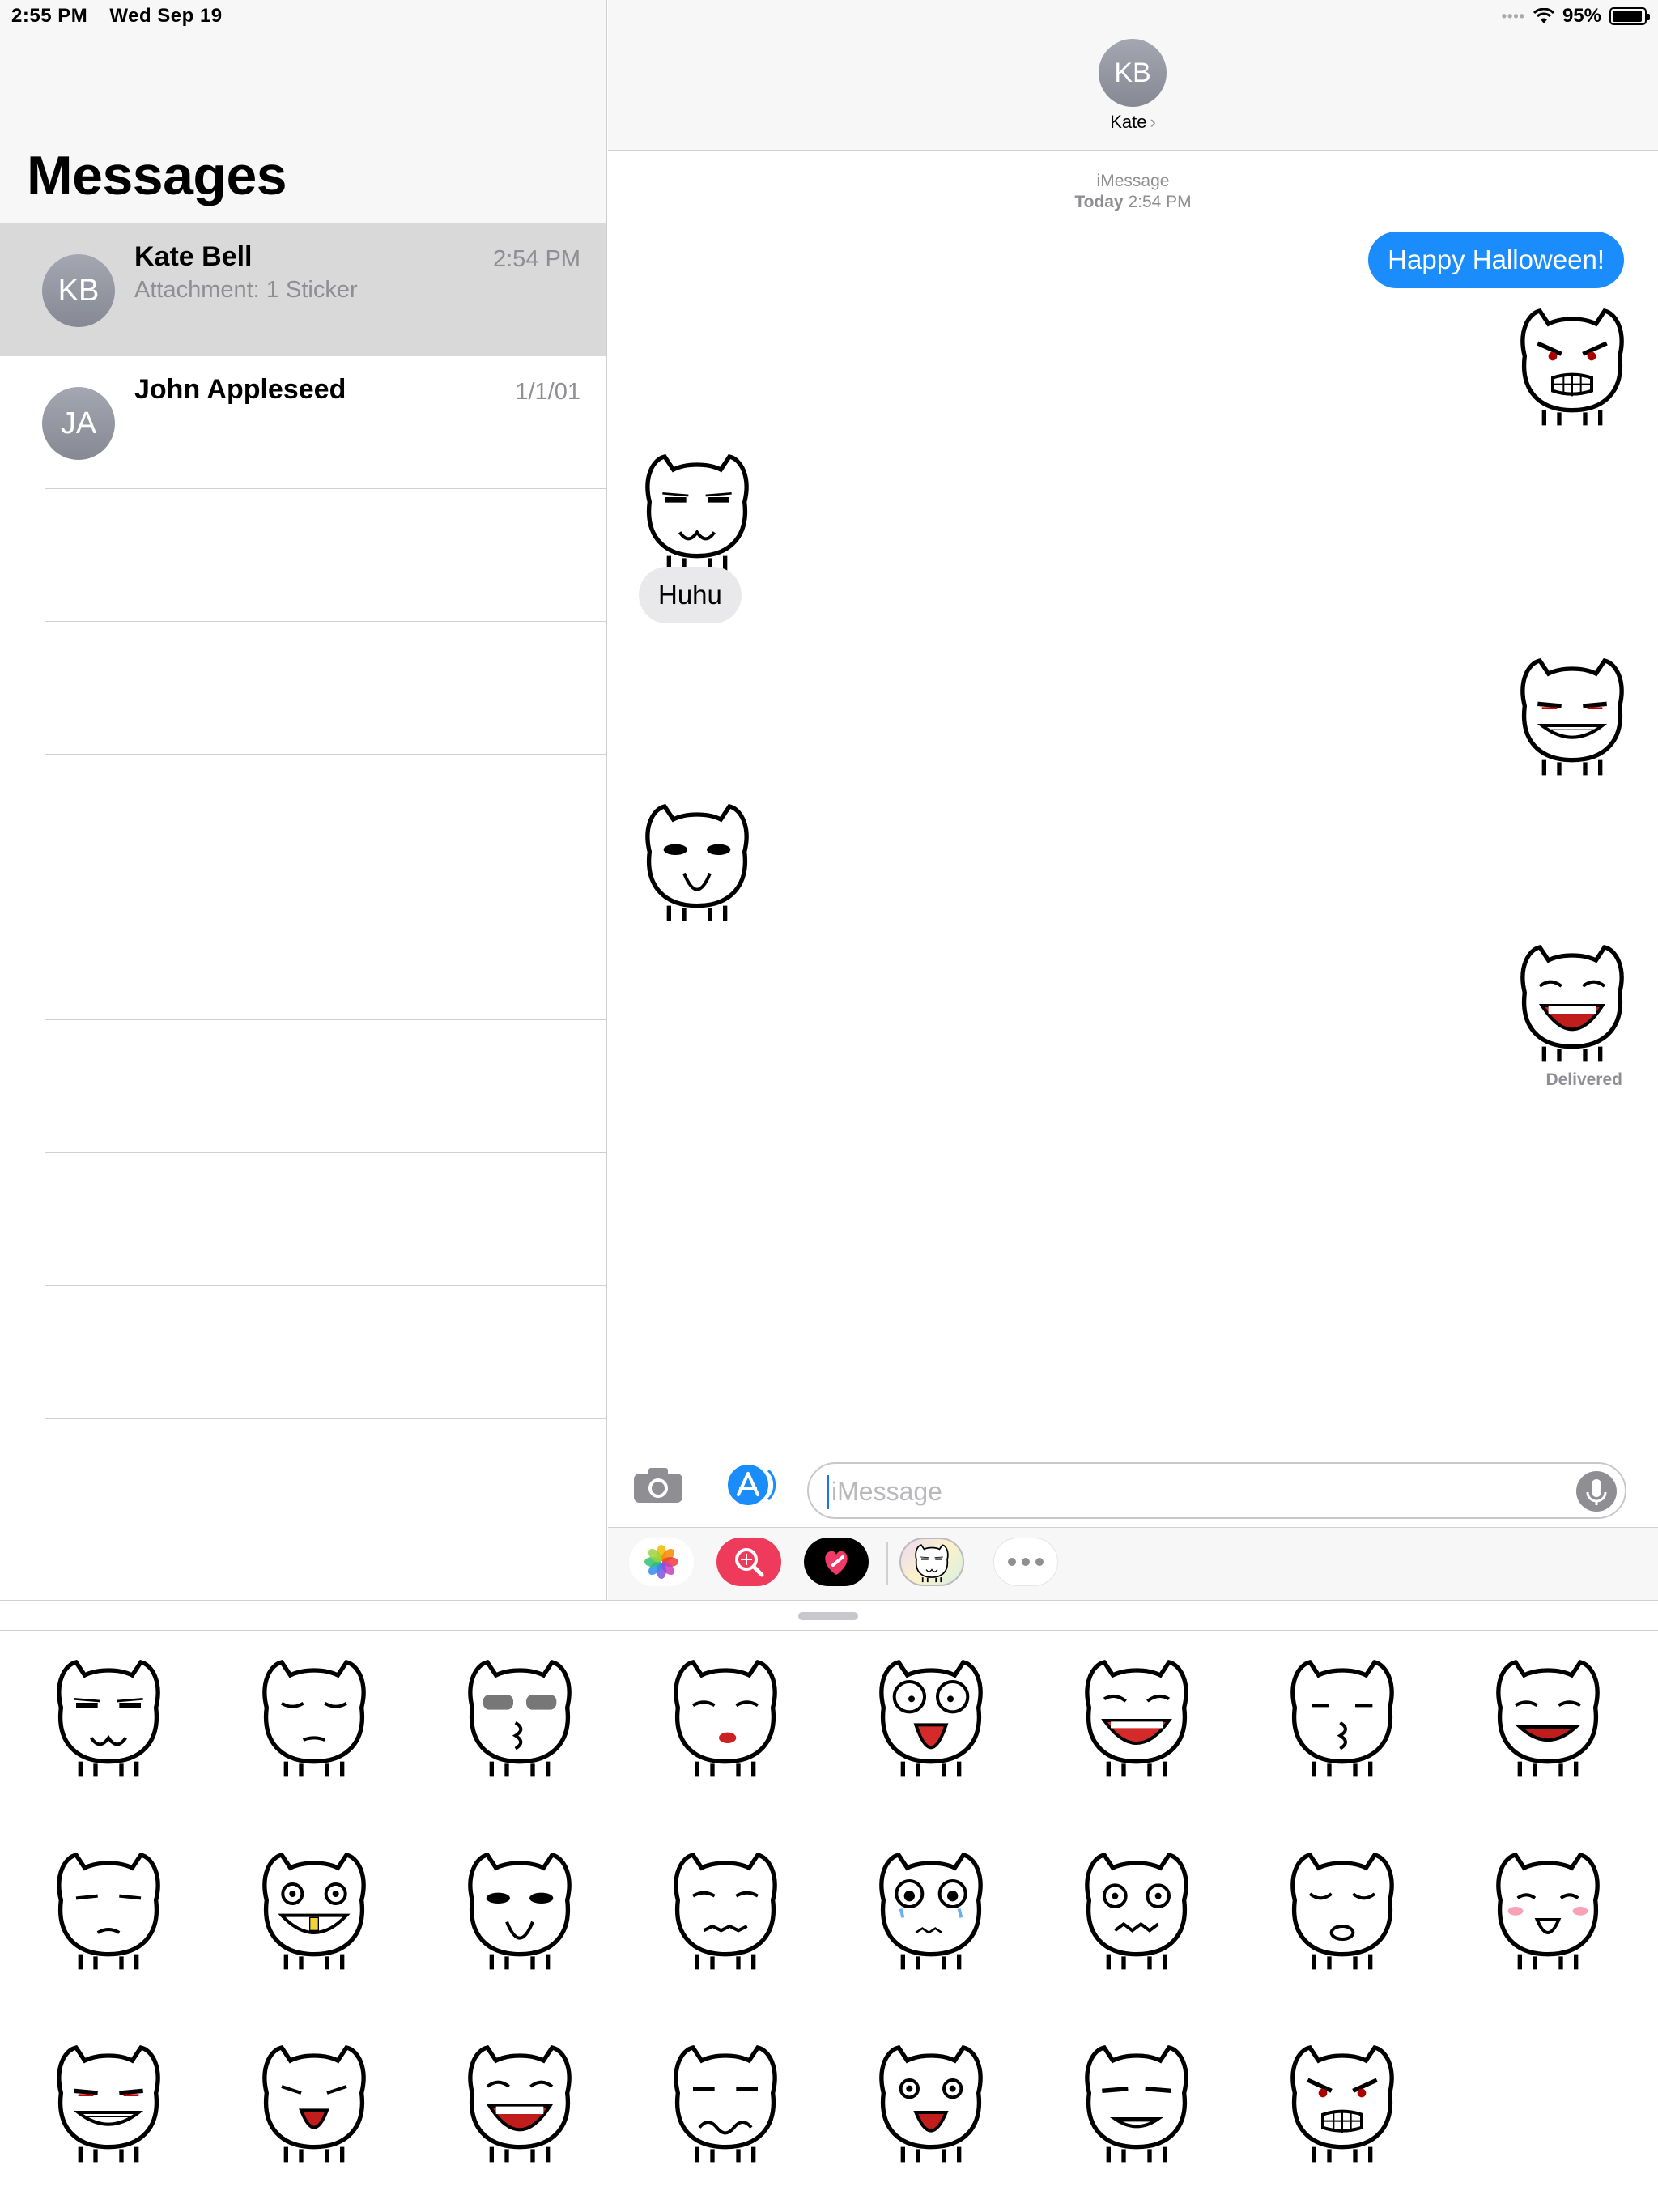  What do you see at coordinates (1133, 181) in the screenshot?
I see `service-label: iMessage` at bounding box center [1133, 181].